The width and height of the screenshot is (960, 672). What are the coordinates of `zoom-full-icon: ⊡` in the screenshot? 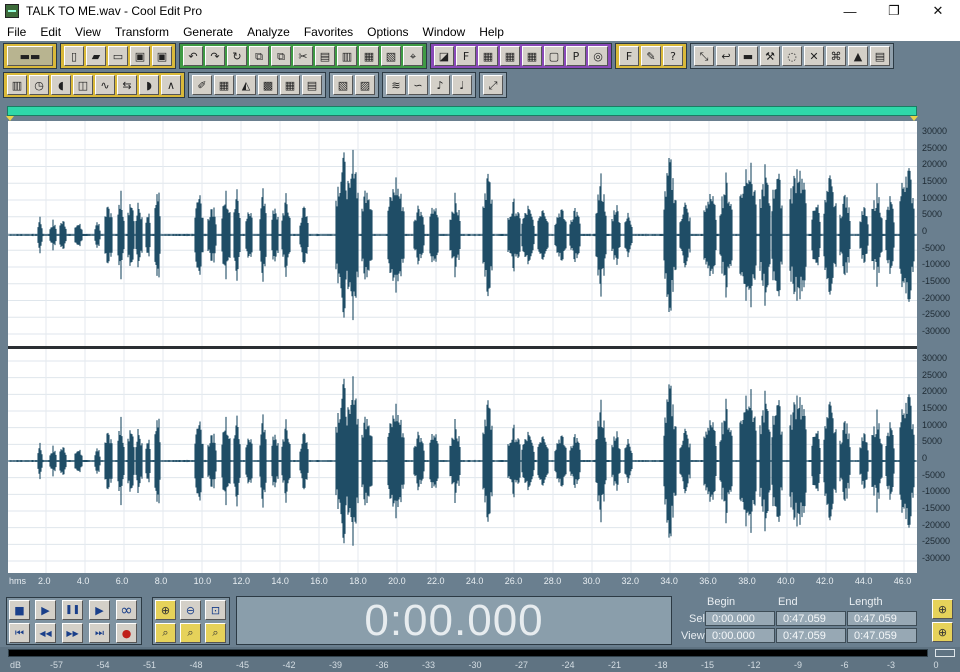 It's located at (215, 610).